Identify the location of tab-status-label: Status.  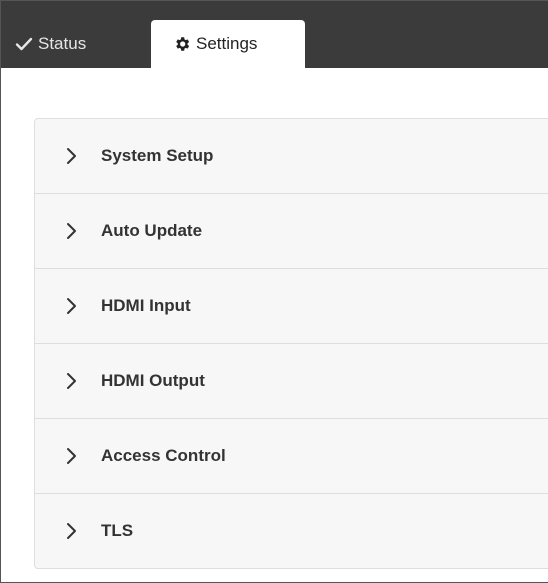
(62, 43).